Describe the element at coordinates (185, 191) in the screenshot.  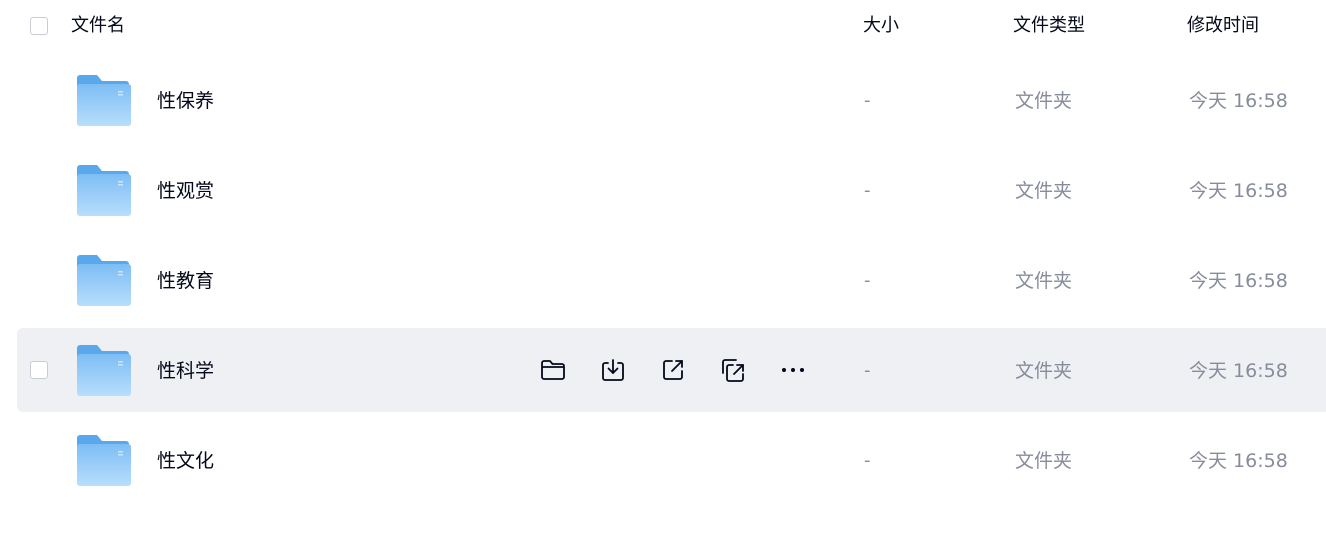
I see `file-name: 性观赏` at that location.